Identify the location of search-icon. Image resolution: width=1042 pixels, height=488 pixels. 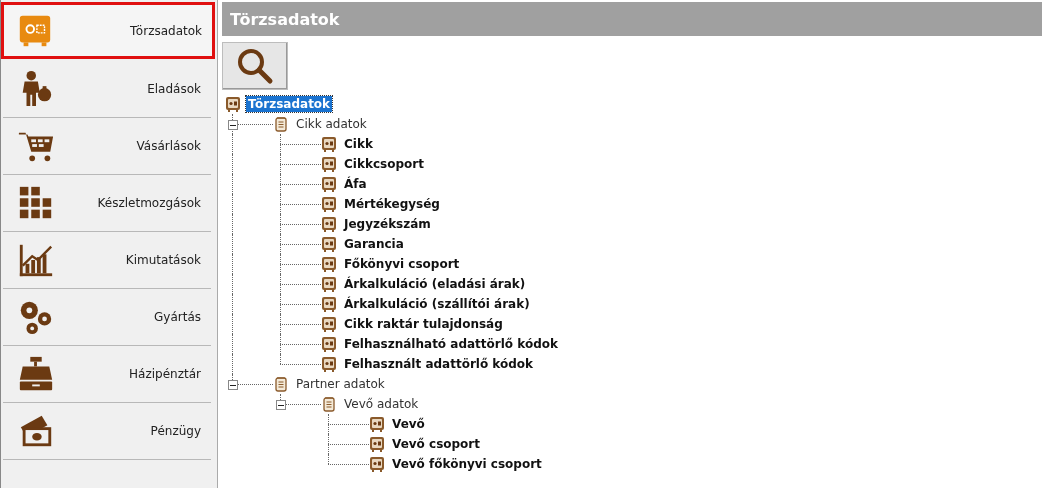
(255, 66).